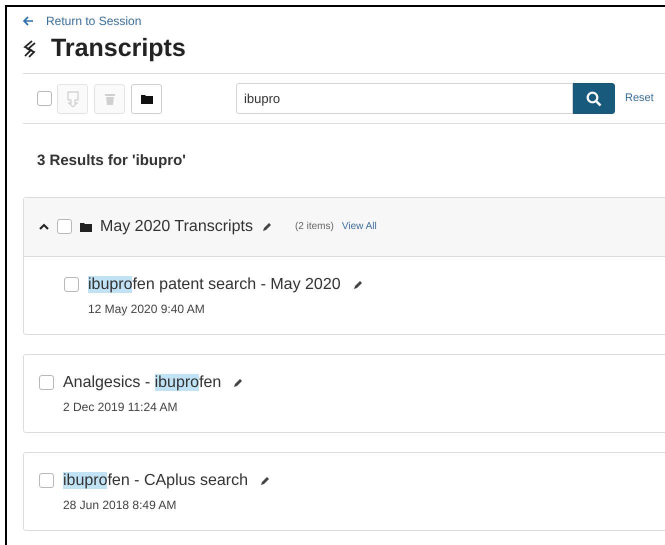 The width and height of the screenshot is (665, 545). I want to click on scroll-icon, so click(30, 49).